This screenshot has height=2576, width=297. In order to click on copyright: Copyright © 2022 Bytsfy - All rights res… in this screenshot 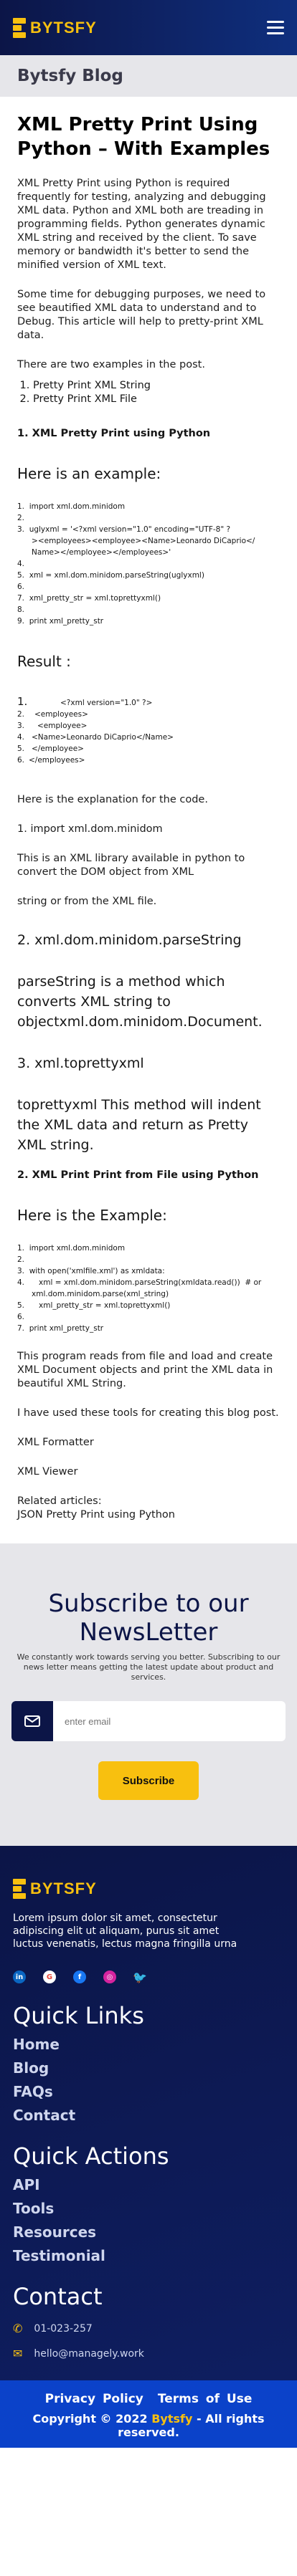, I will do `click(148, 2425)`.